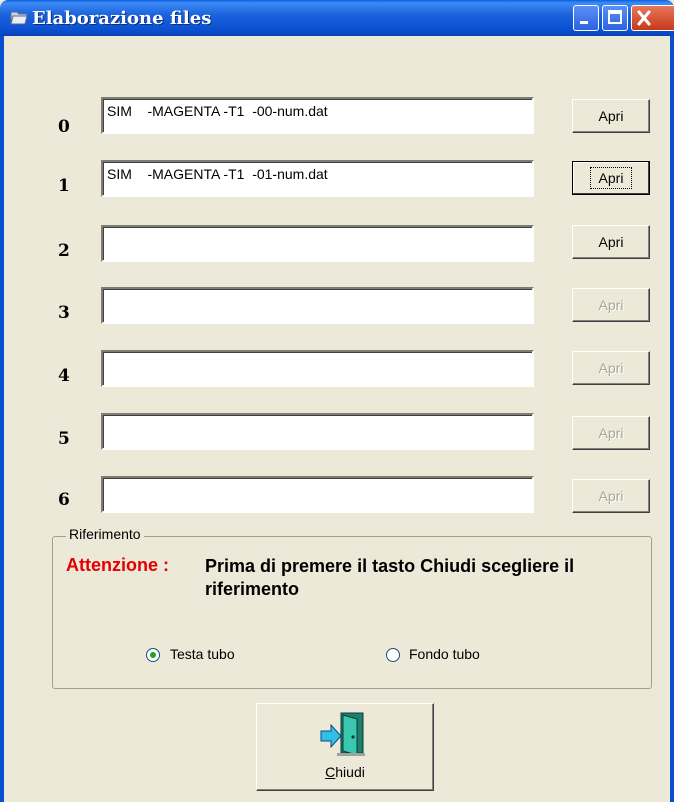  I want to click on open-button-1: Apri, so click(611, 178).